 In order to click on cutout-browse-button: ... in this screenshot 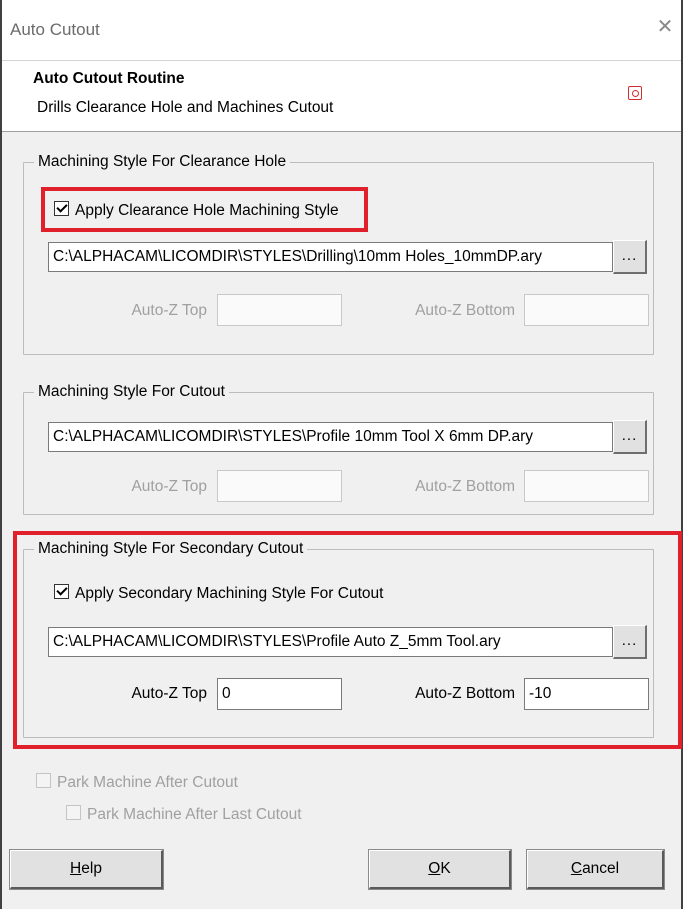, I will do `click(630, 437)`.